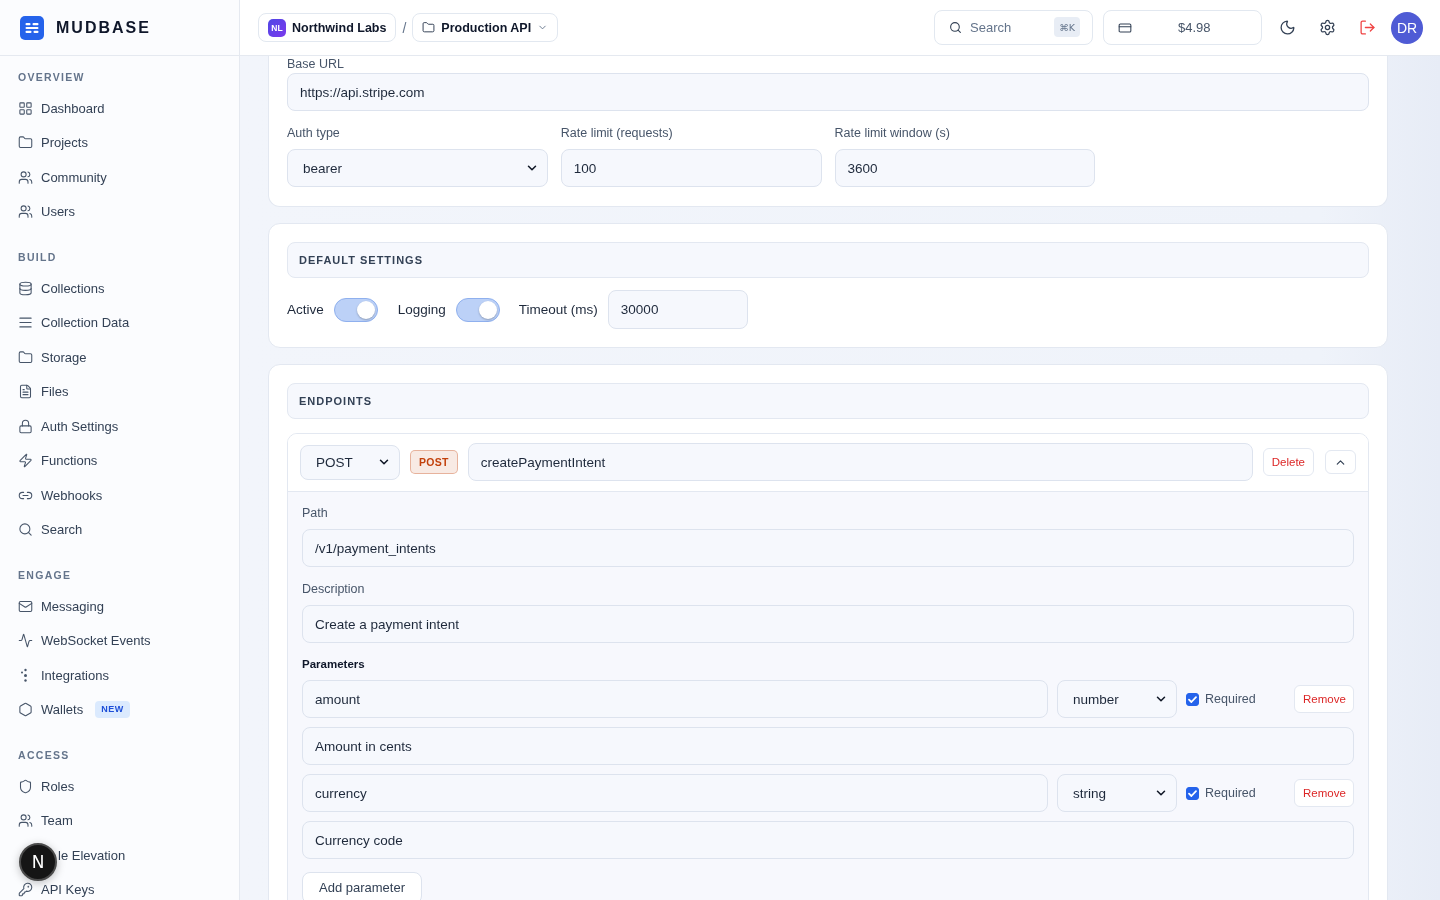 The image size is (1440, 900). I want to click on toggle-label: Active, so click(305, 309).